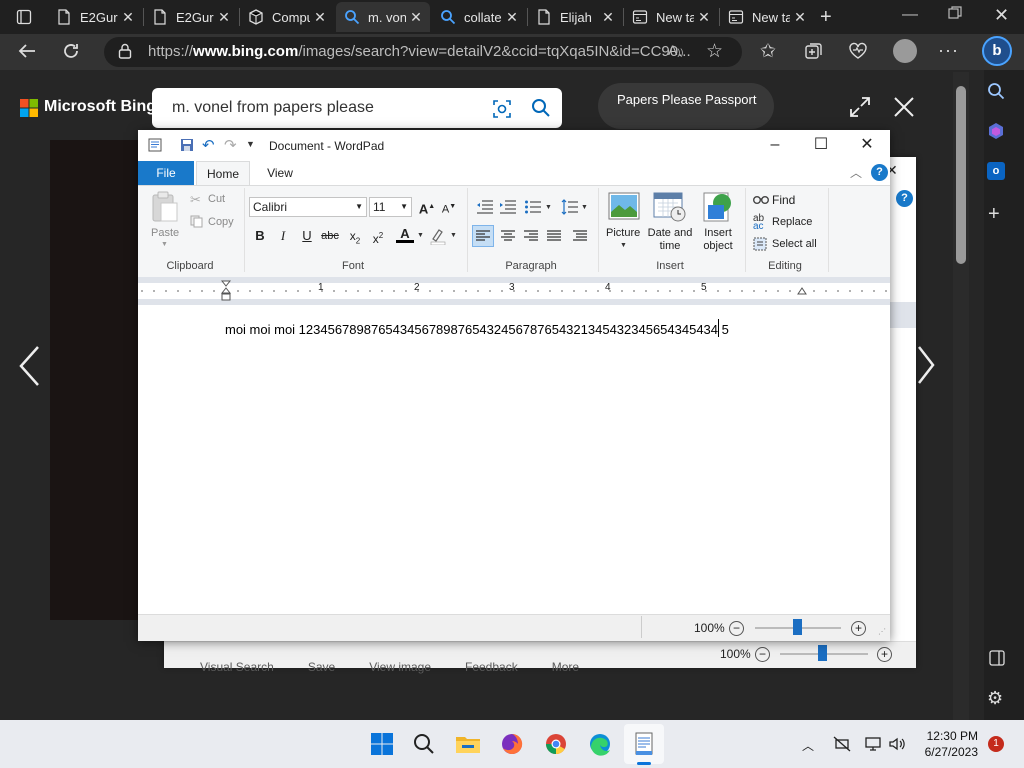  Describe the element at coordinates (479, 17) in the screenshot. I see `browser-tab: collate ✕` at that location.